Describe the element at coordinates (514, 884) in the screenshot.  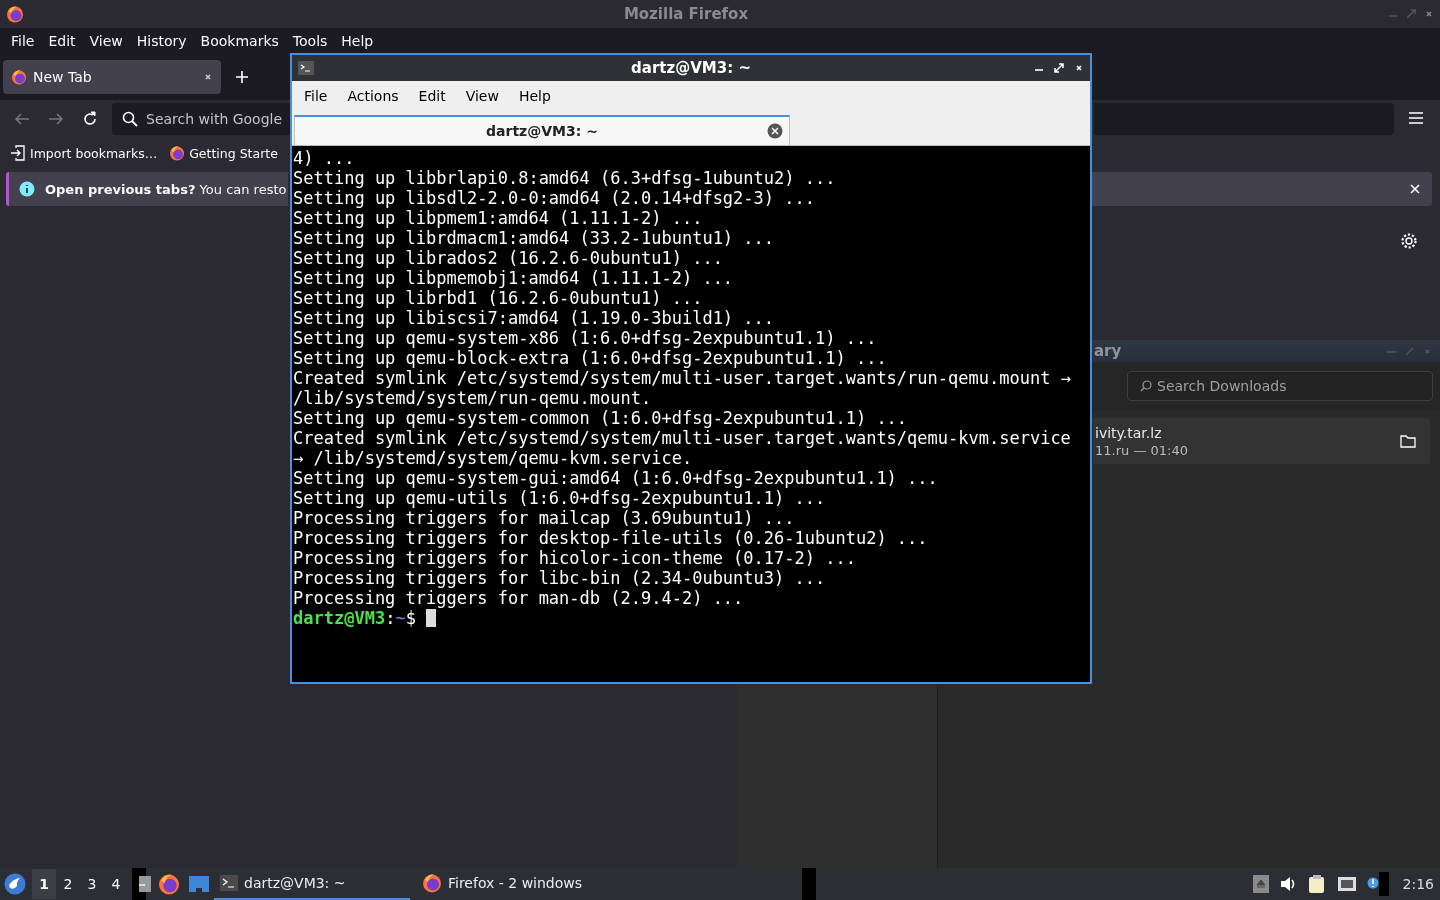
I see `task-button: Firefox - 2 windows` at that location.